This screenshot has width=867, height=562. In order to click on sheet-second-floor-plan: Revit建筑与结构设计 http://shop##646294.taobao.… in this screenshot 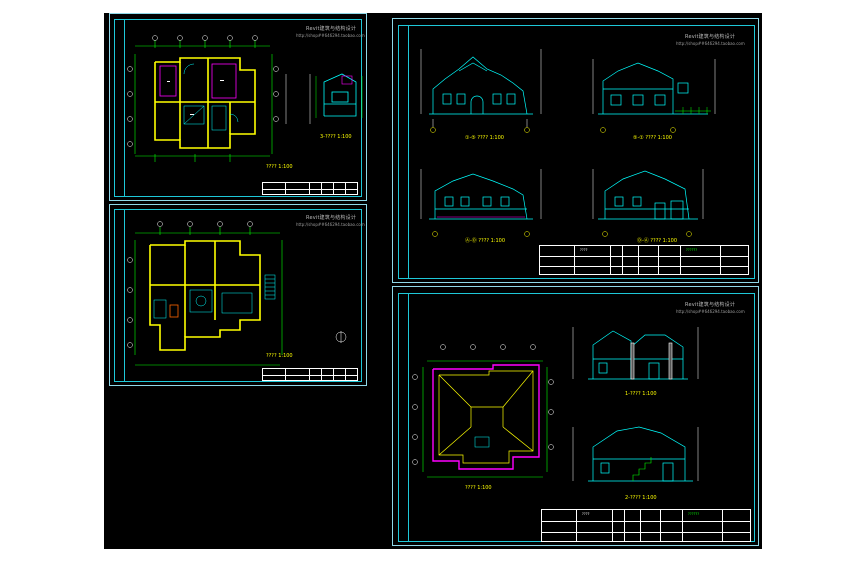, I will do `click(238, 107)`.